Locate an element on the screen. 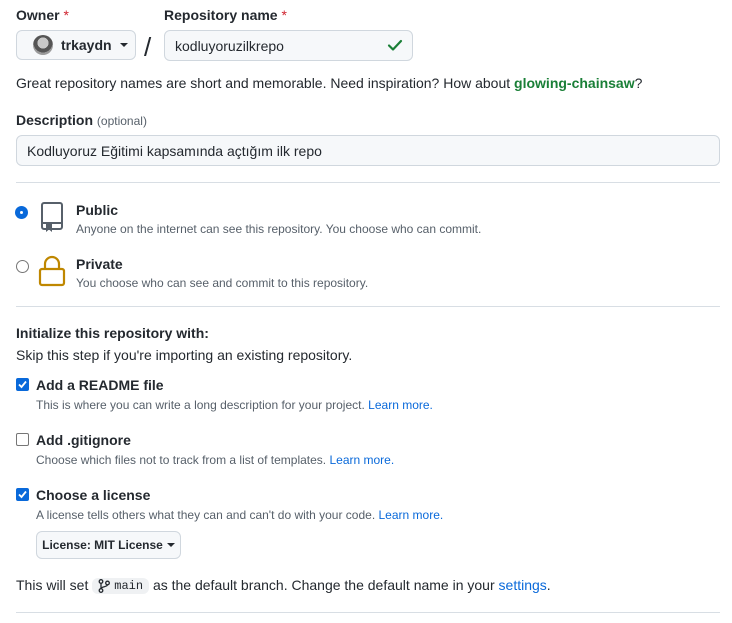 This screenshot has width=732, height=623. owner-label: Owner * is located at coordinates (42, 15).